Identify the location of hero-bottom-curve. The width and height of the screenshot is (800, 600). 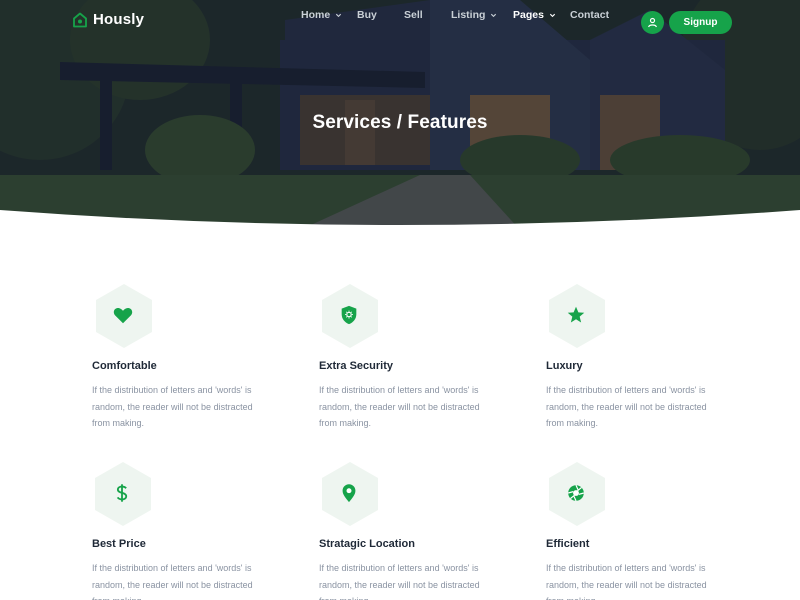
(400, 220).